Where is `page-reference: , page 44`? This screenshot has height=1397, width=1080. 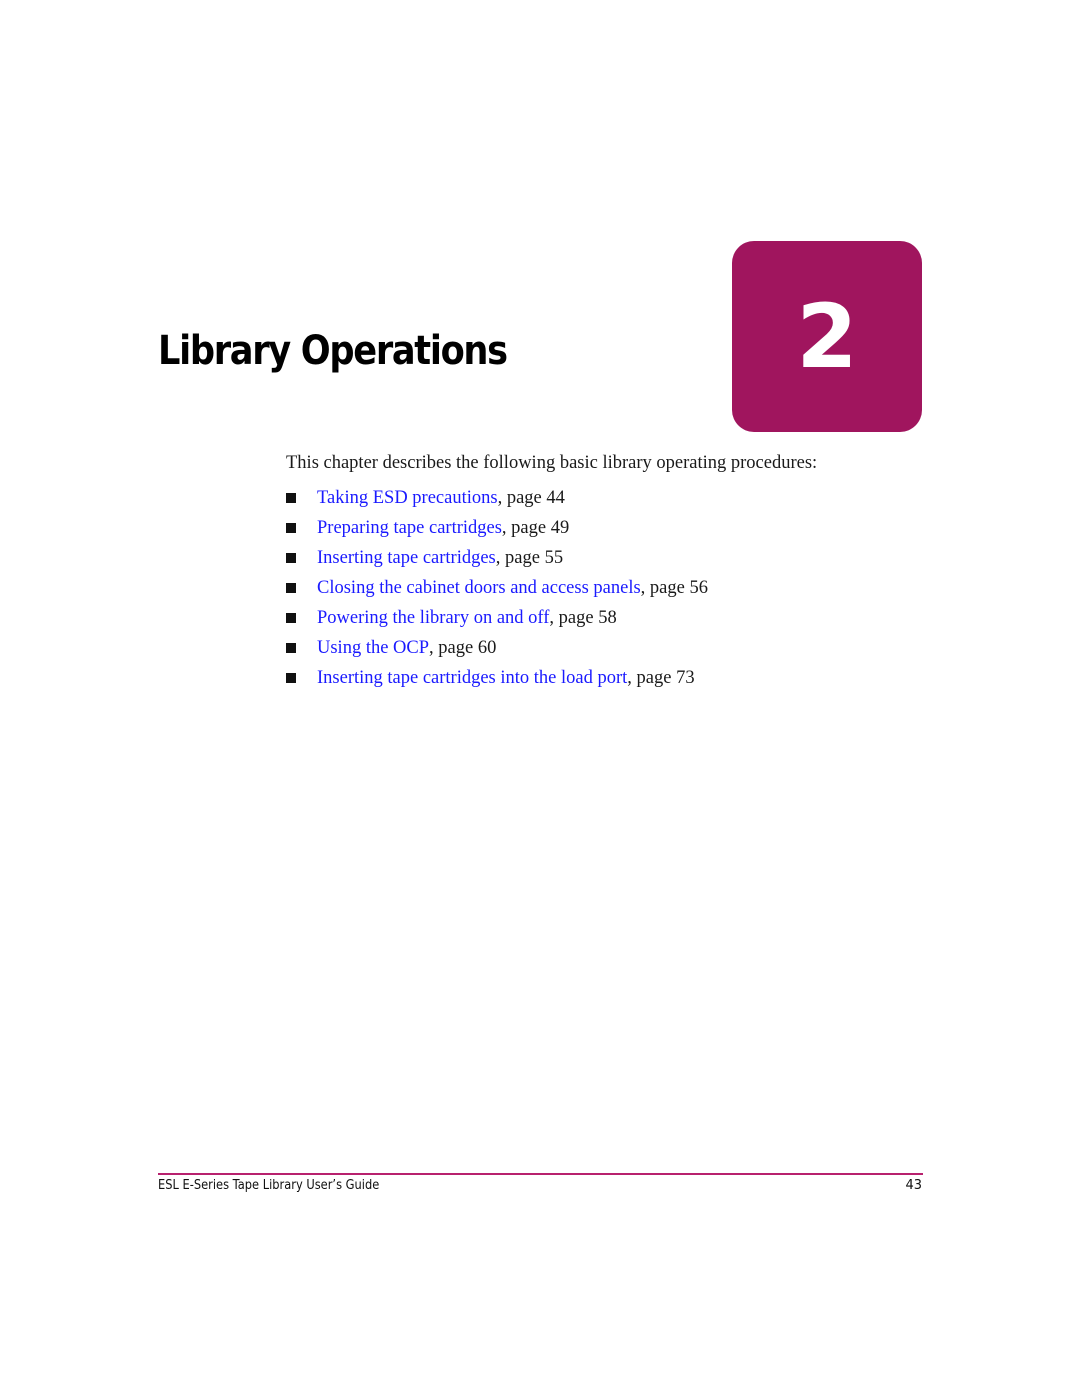
page-reference: , page 44 is located at coordinates (531, 497).